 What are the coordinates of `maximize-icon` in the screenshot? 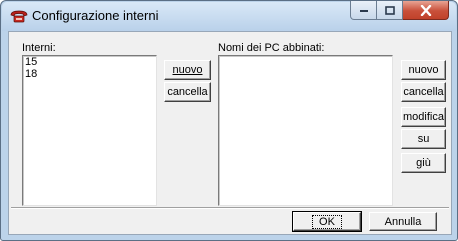 It's located at (389, 10).